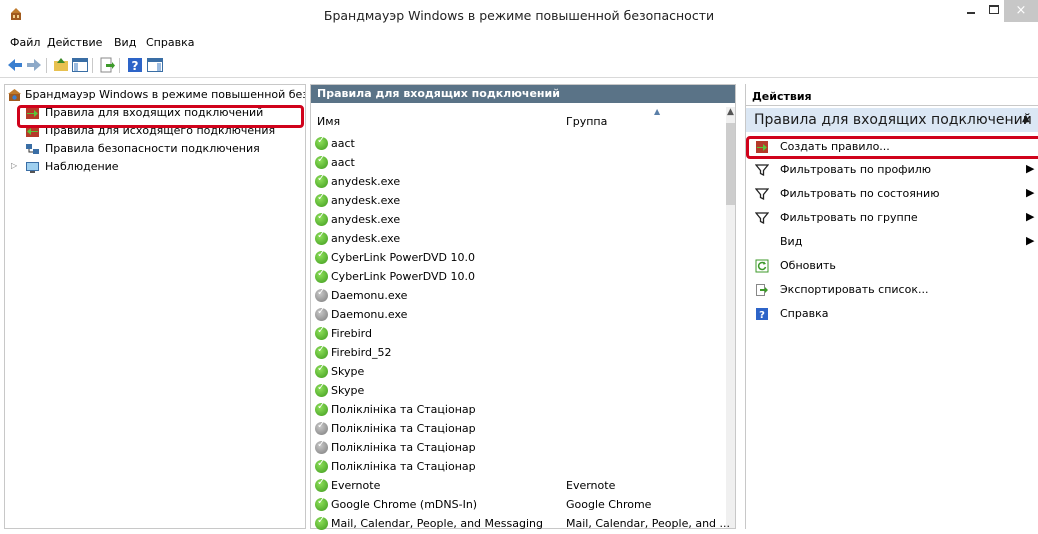 The height and width of the screenshot is (534, 1038). What do you see at coordinates (519, 334) in the screenshot?
I see `table-row: Firebird` at bounding box center [519, 334].